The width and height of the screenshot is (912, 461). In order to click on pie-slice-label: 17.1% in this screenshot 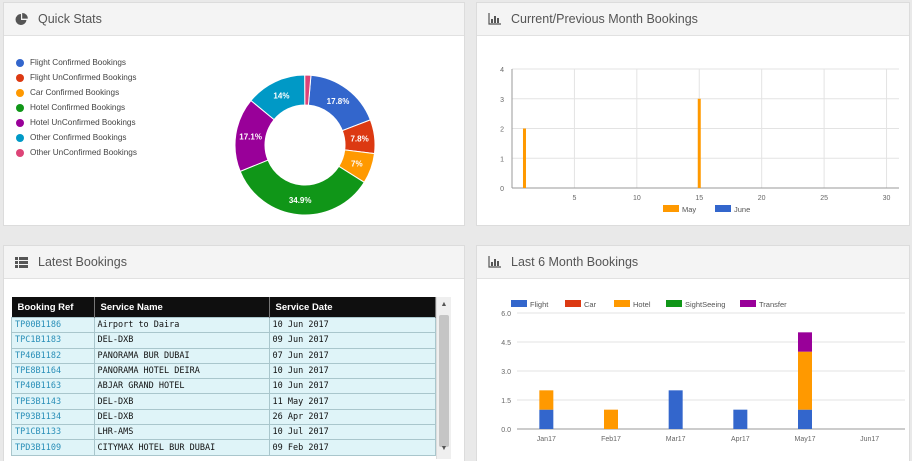, I will do `click(250, 137)`.